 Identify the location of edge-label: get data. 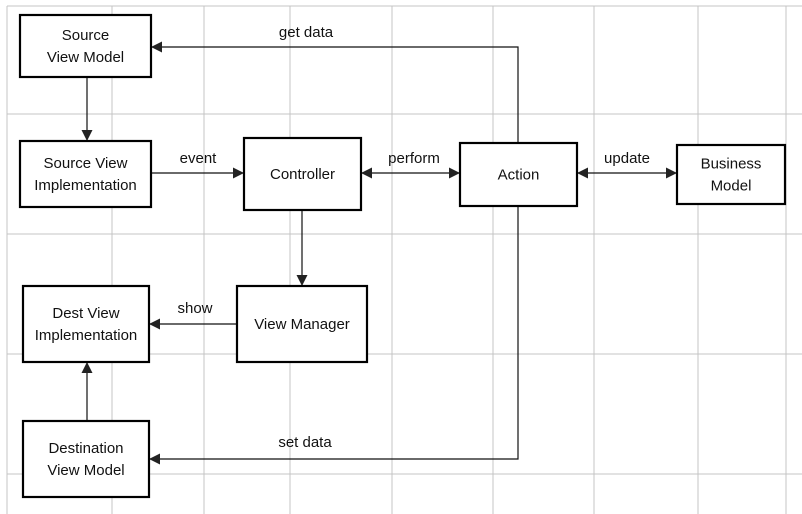
(306, 32).